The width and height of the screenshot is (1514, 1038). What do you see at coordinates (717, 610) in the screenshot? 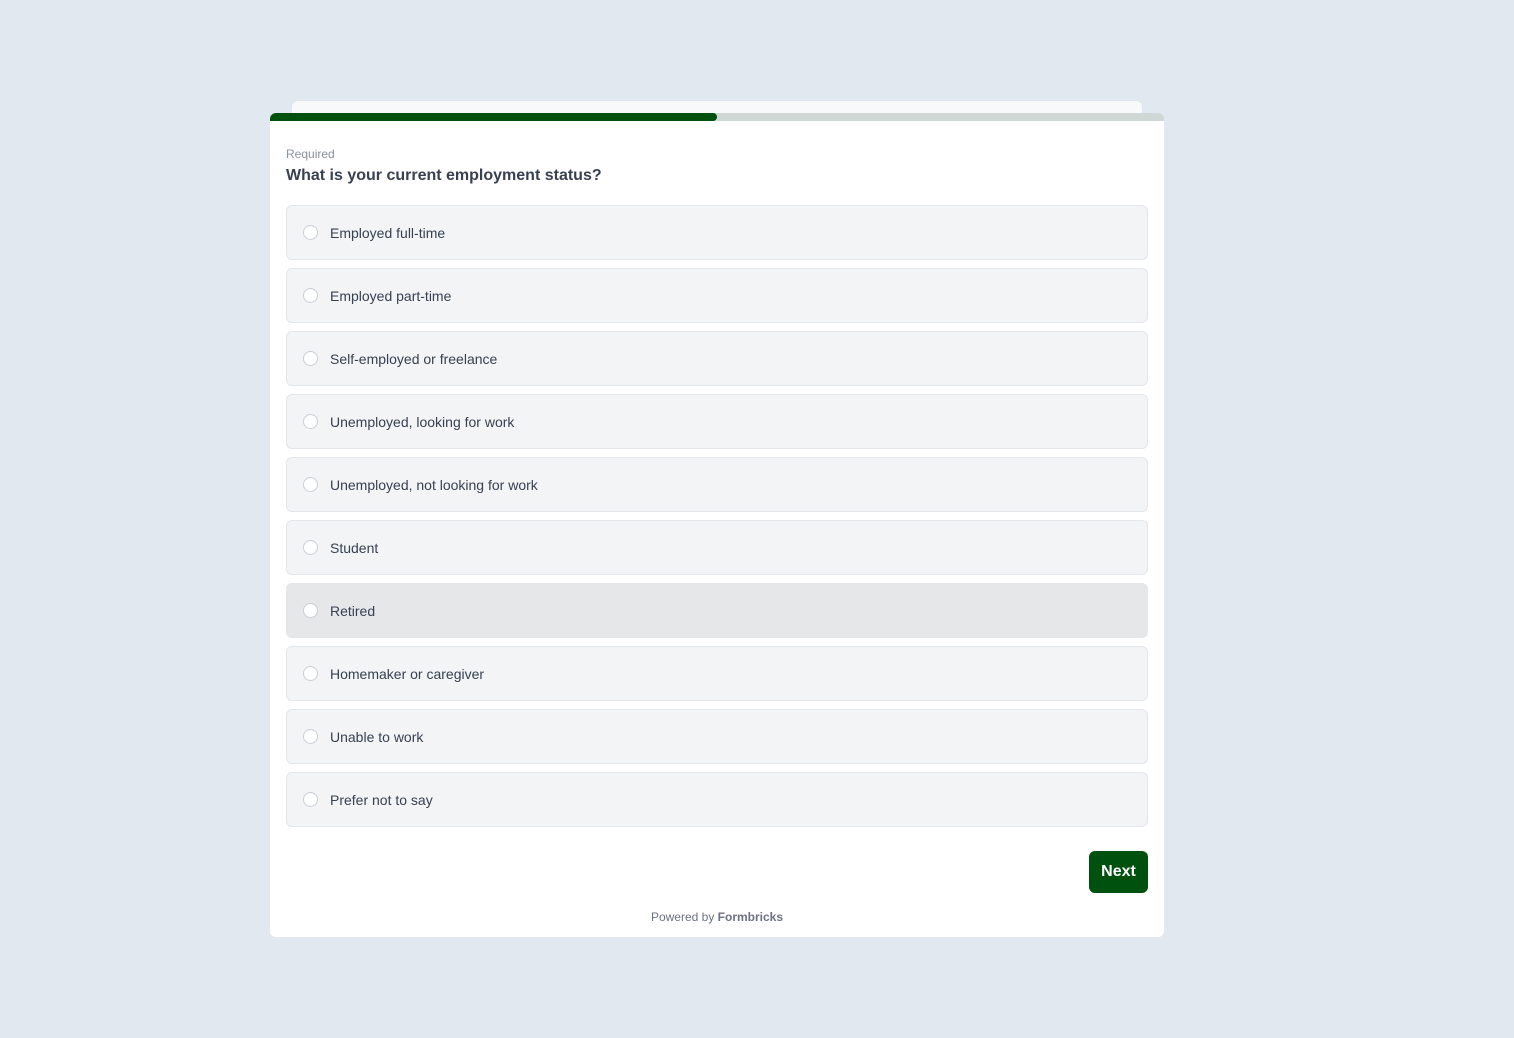
I see `option-retired: Retired` at bounding box center [717, 610].